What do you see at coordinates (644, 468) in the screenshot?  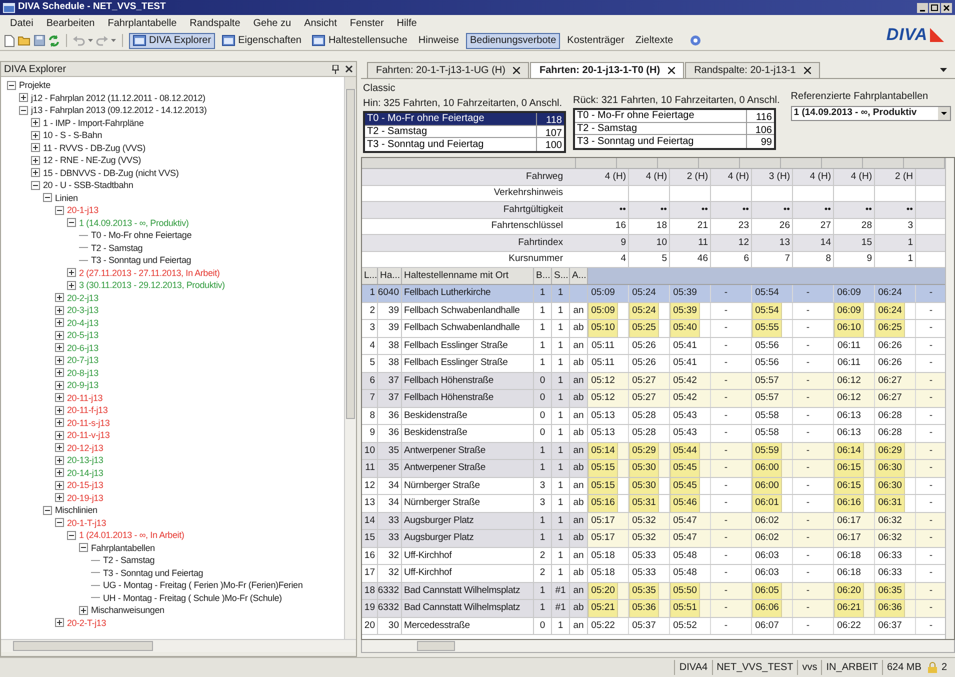 I see `time-cell: 05:30` at bounding box center [644, 468].